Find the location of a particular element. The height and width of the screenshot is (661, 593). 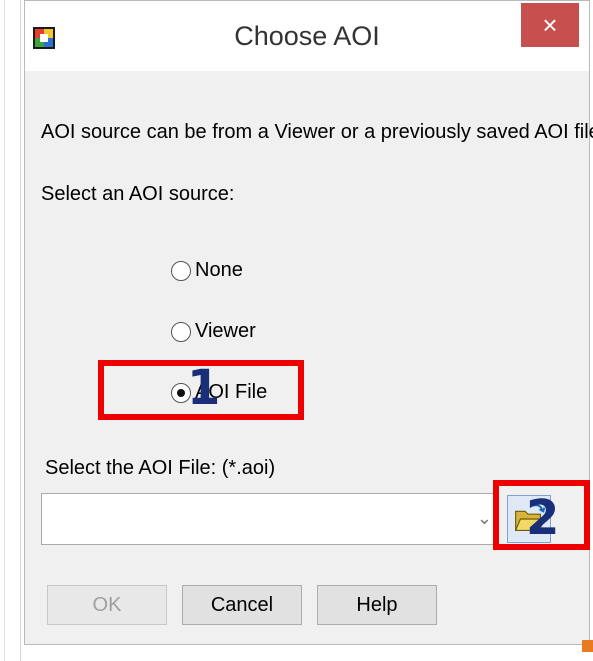

radio-none: None is located at coordinates (207, 270).